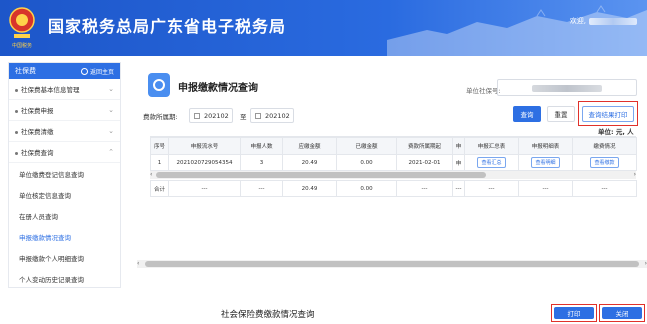 This screenshot has height=324, width=647. I want to click on table-horizontal-scrollbar: ‹ ›, so click(393, 175).